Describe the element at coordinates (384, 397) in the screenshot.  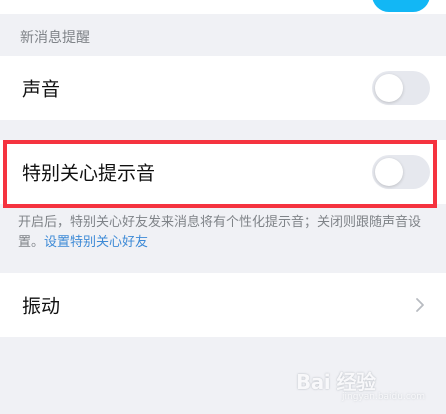
I see `watermark-url: jingyan.baidu.com` at that location.